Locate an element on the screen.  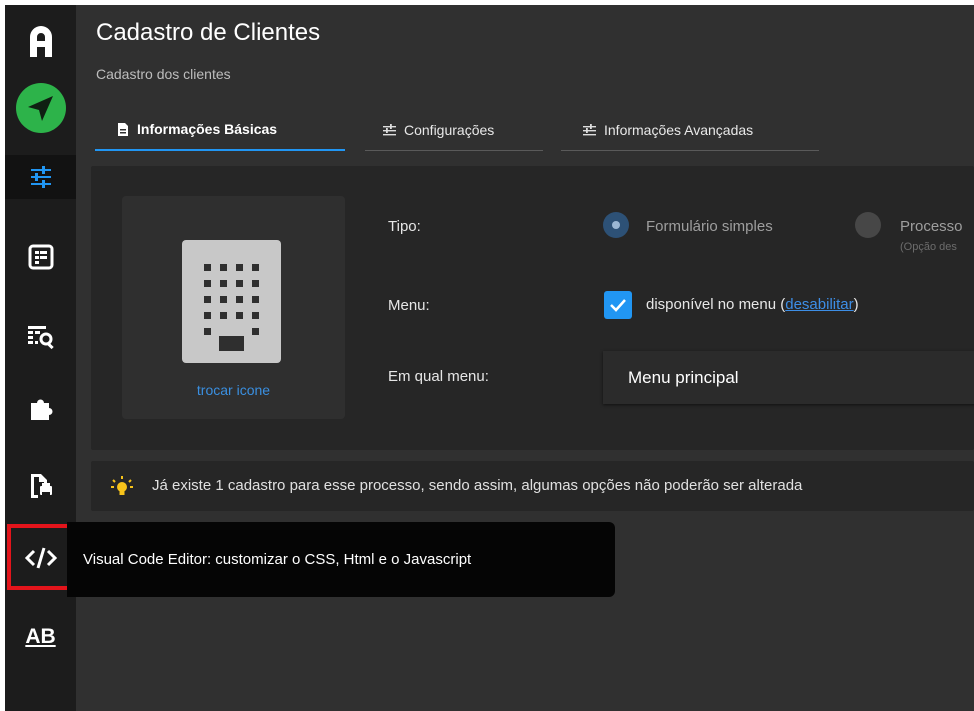
code-icon is located at coordinates (40, 558).